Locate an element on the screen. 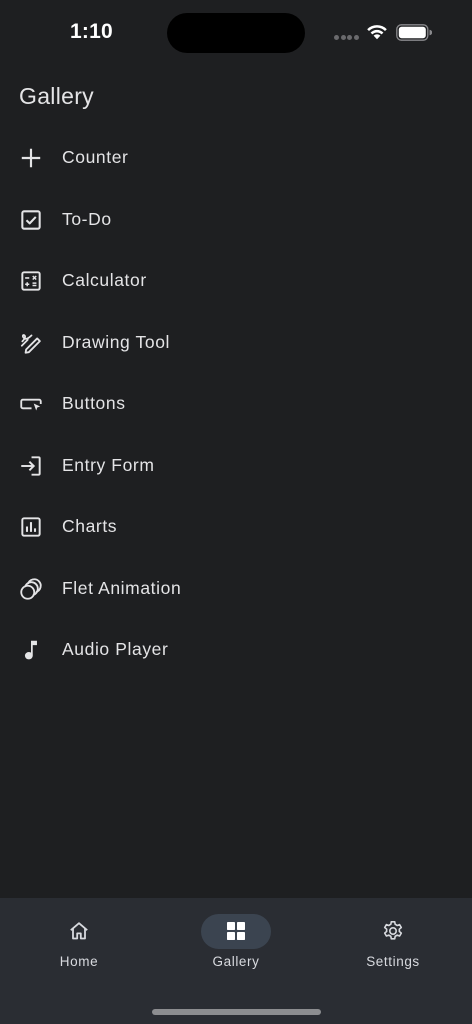 The image size is (472, 1024). home-indicator is located at coordinates (236, 1012).